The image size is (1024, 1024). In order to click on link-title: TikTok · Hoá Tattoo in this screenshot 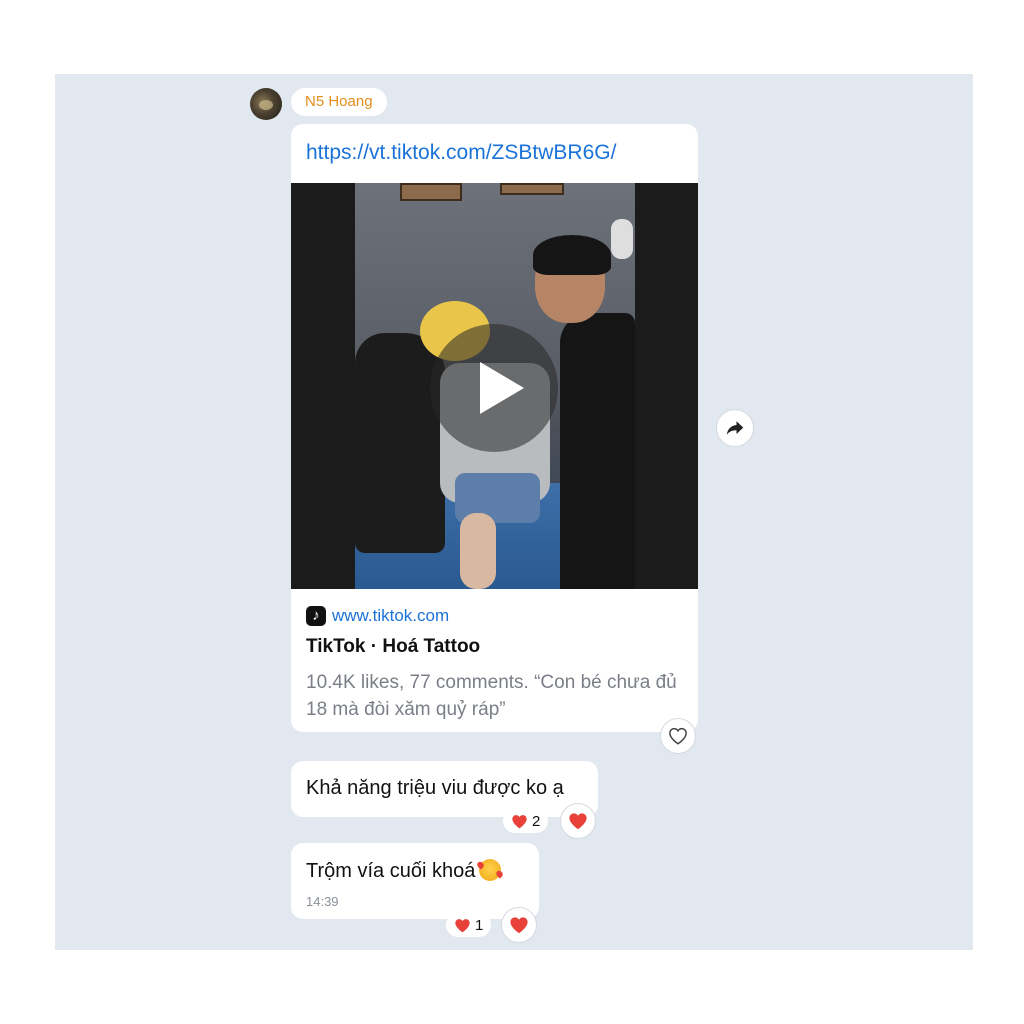, I will do `click(393, 646)`.